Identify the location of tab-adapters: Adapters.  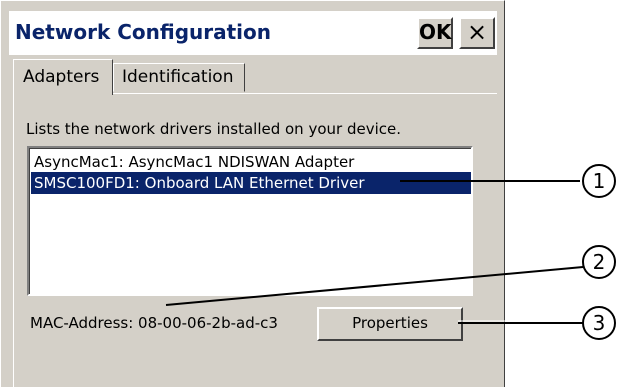
(63, 77).